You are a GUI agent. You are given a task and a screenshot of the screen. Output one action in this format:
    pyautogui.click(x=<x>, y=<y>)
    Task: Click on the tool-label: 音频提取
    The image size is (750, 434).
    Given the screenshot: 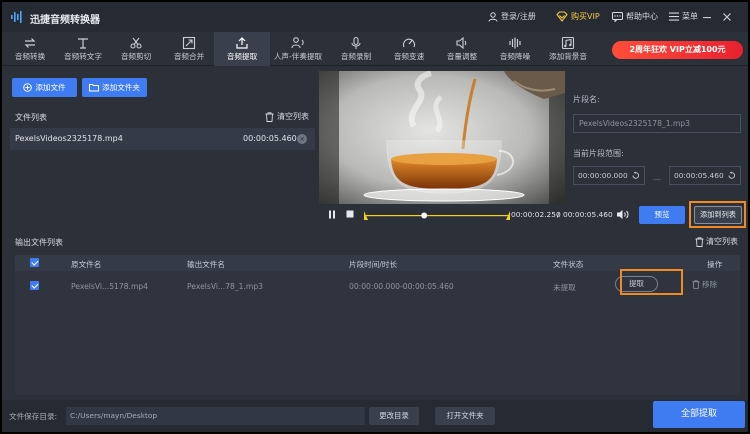 What is the action you would take?
    pyautogui.click(x=242, y=56)
    